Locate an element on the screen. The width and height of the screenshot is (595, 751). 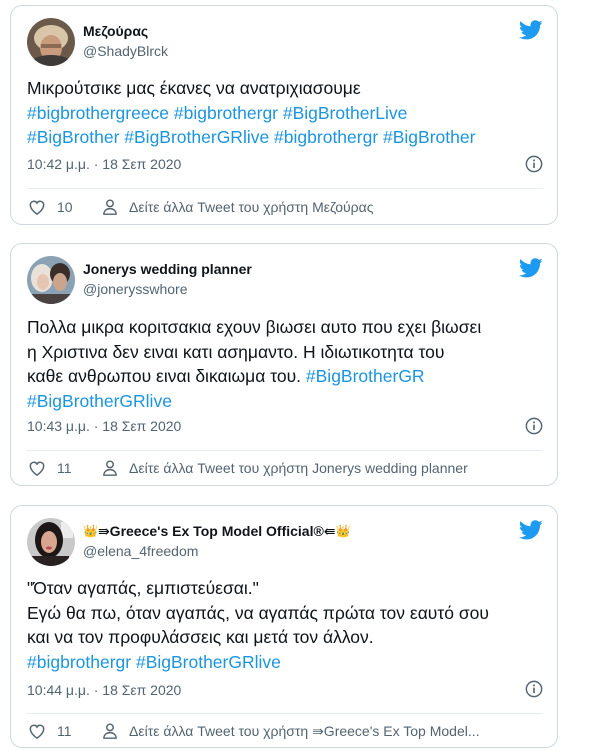
author-handle: @elena_4freedom is located at coordinates (140, 551).